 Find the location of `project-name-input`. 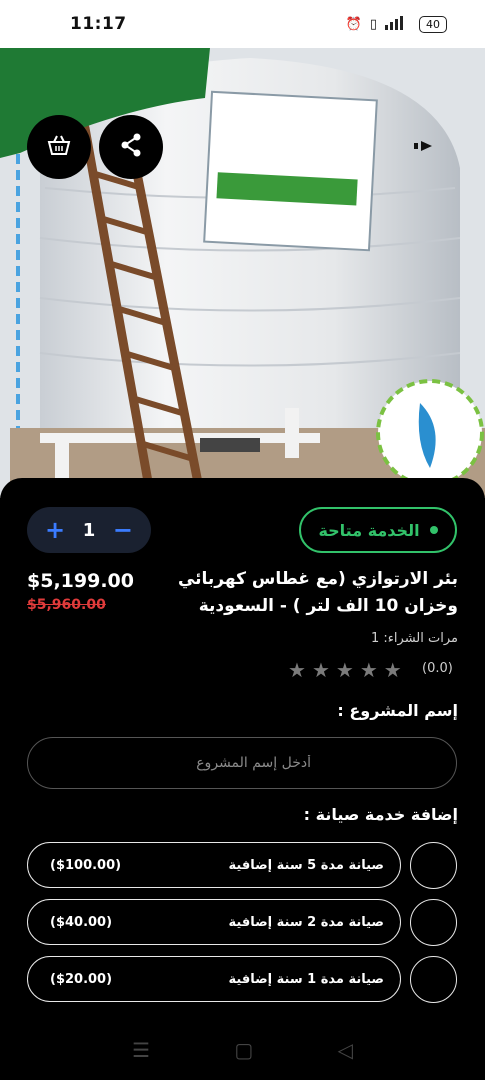

project-name-input is located at coordinates (242, 763).